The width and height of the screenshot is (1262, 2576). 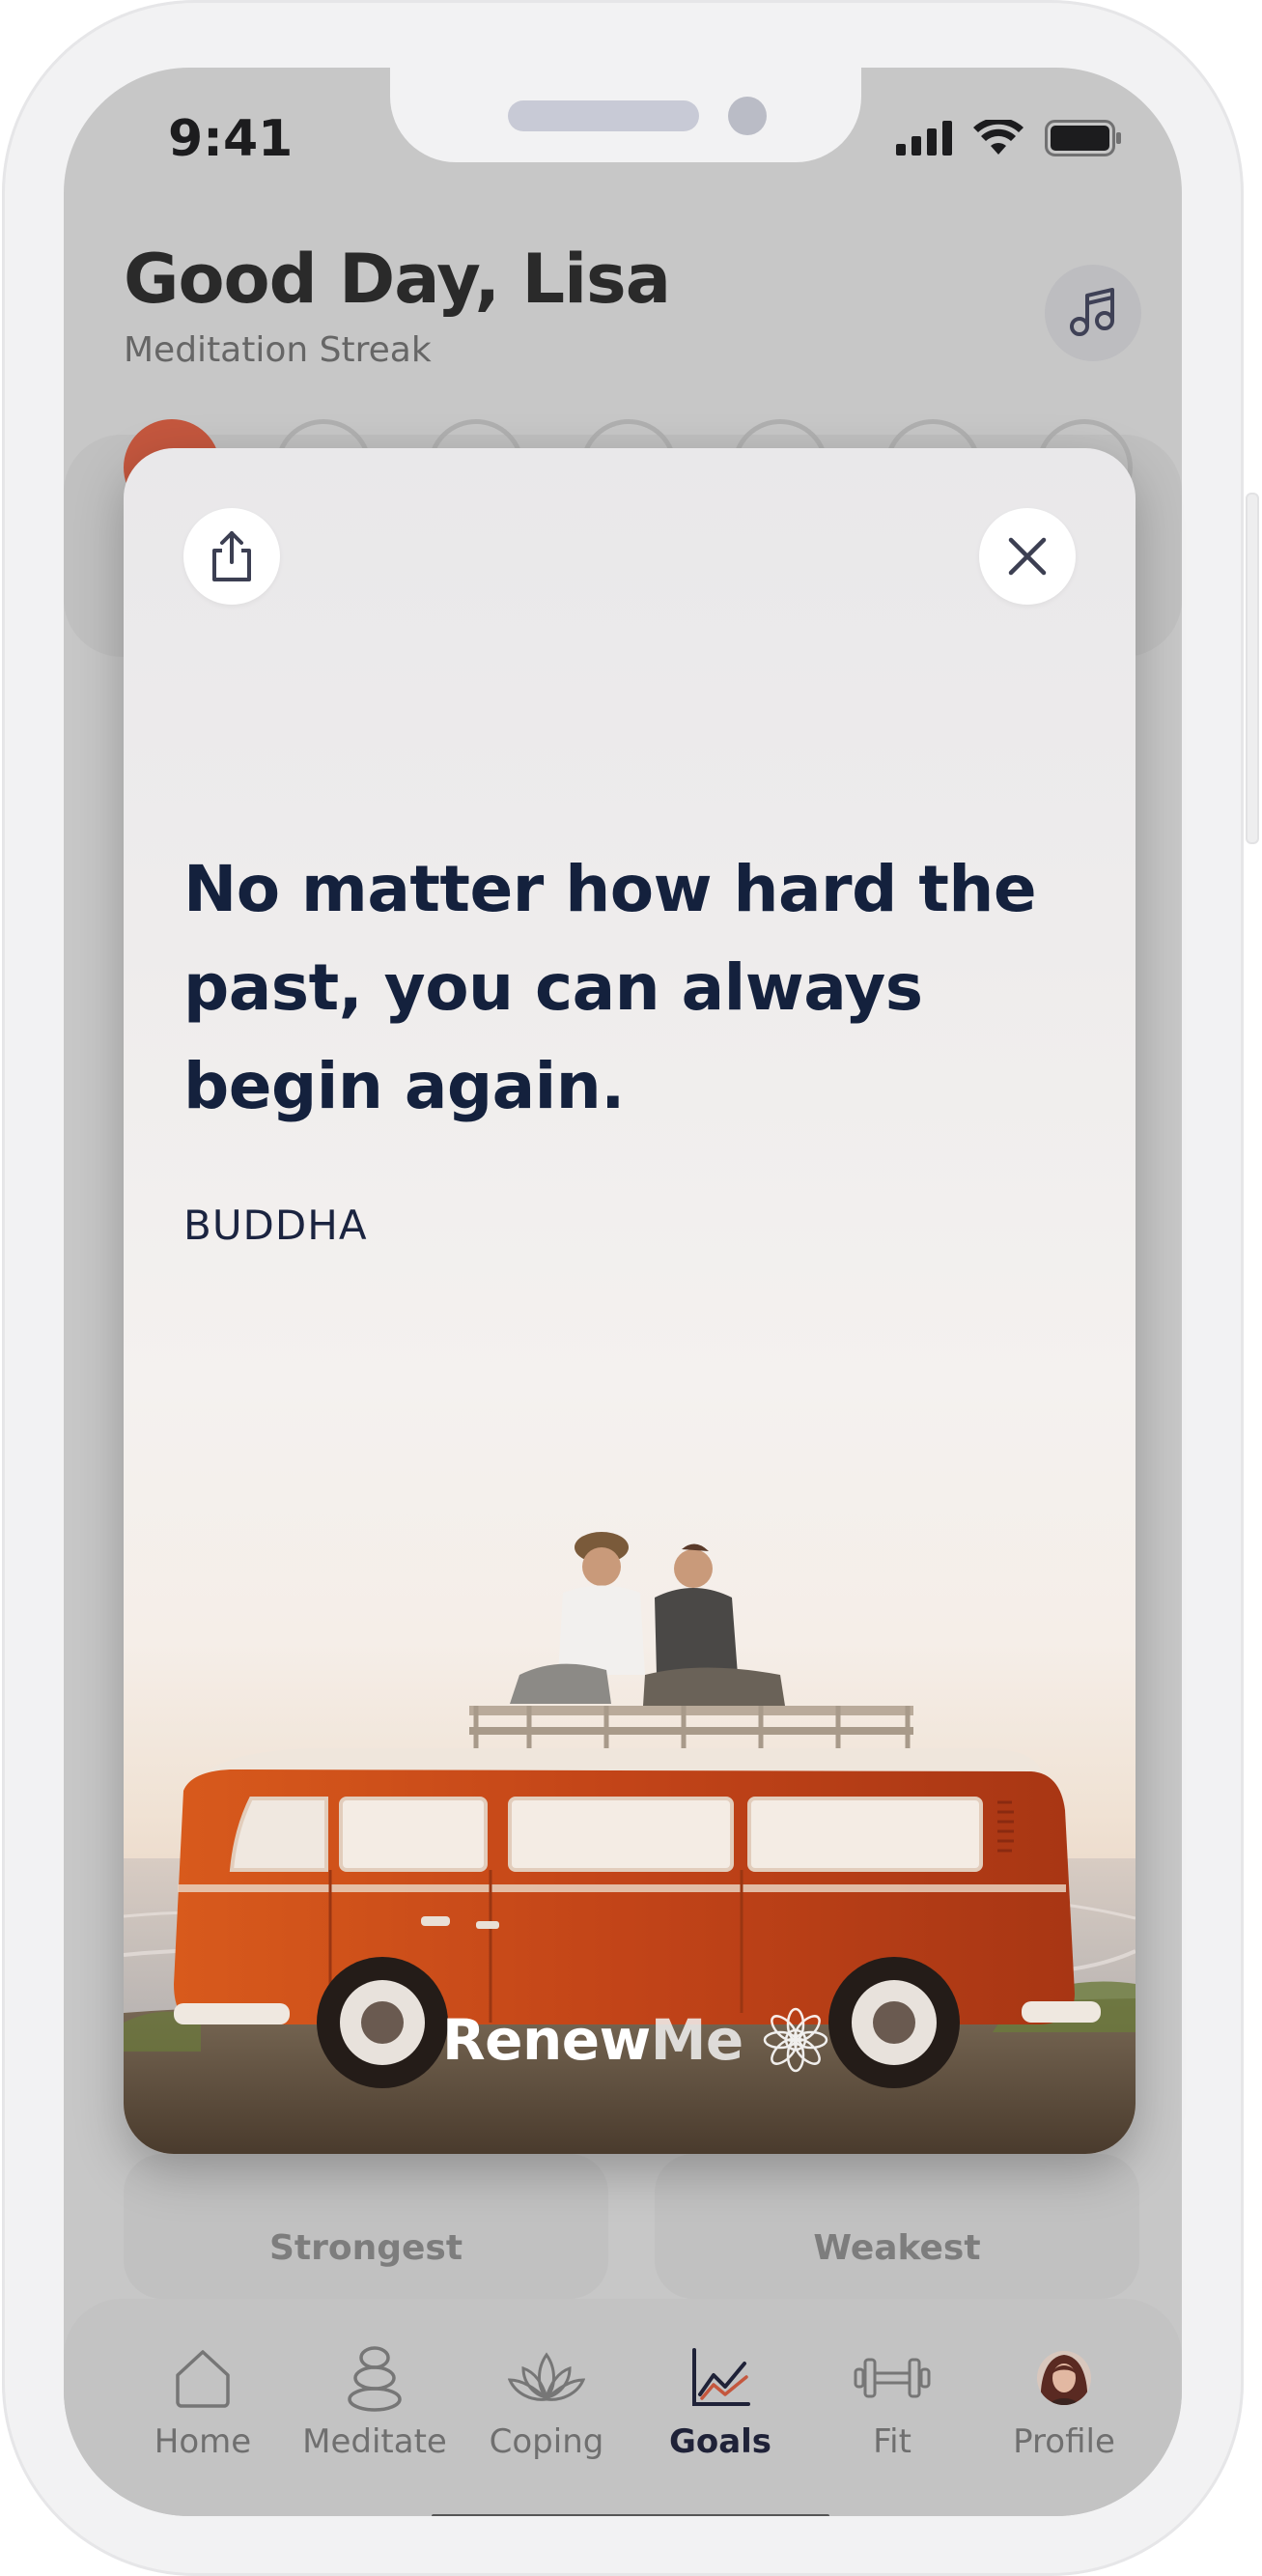 I want to click on tab-fit: Fit, so click(x=892, y=2411).